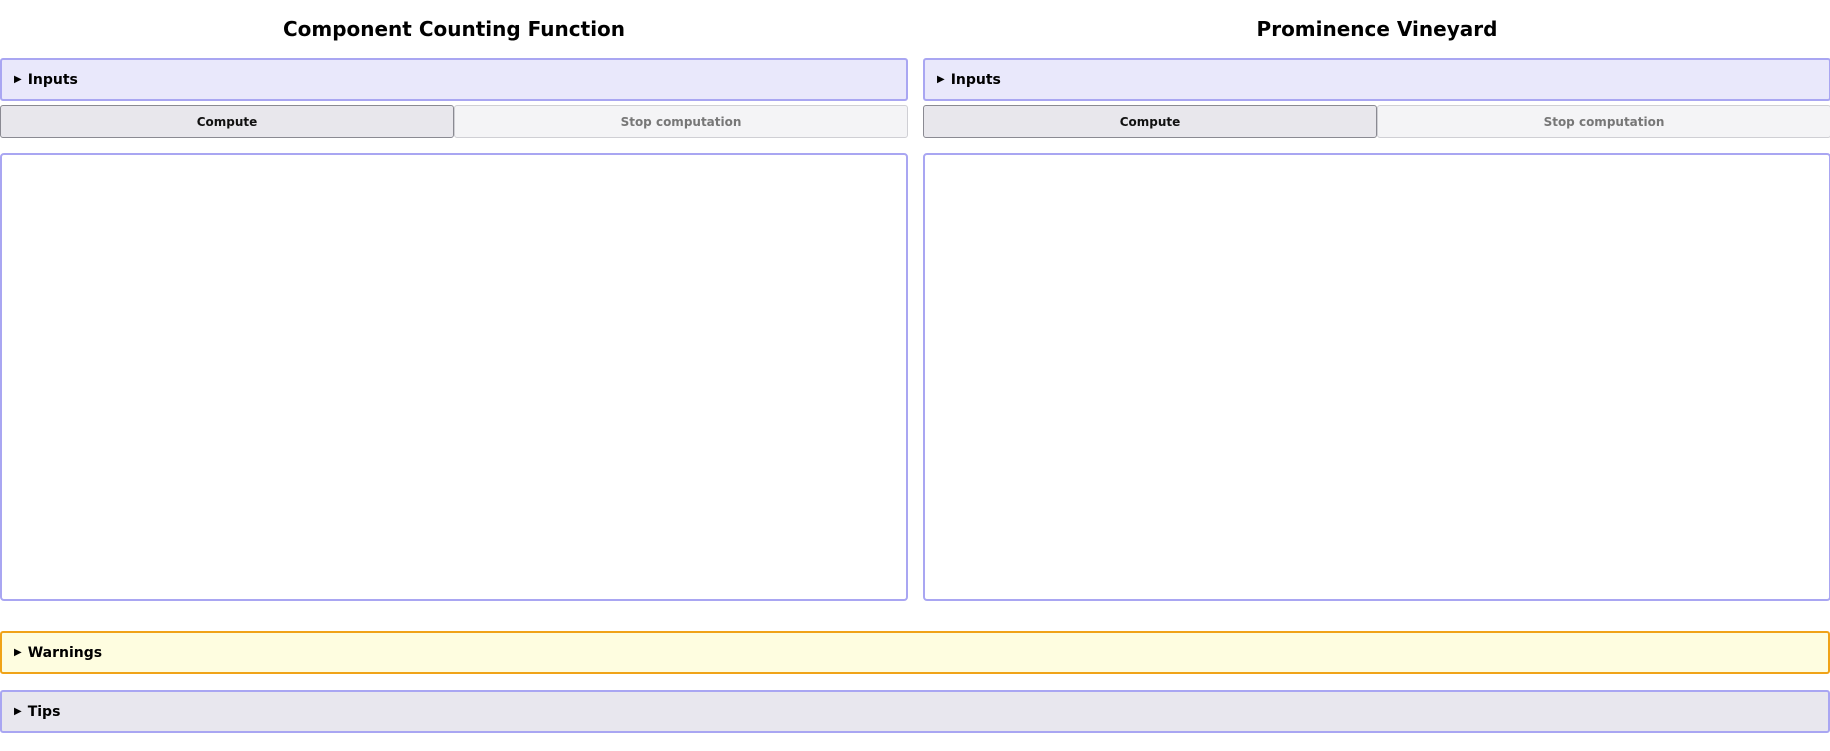 This screenshot has height=751, width=1830. I want to click on tips-label: Tips, so click(44, 711).